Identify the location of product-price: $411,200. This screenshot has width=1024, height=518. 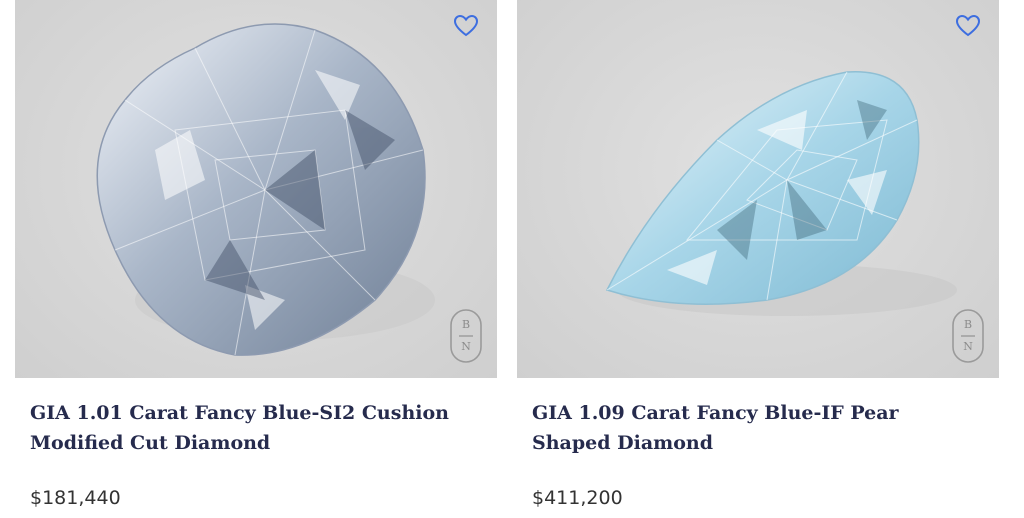
(577, 498).